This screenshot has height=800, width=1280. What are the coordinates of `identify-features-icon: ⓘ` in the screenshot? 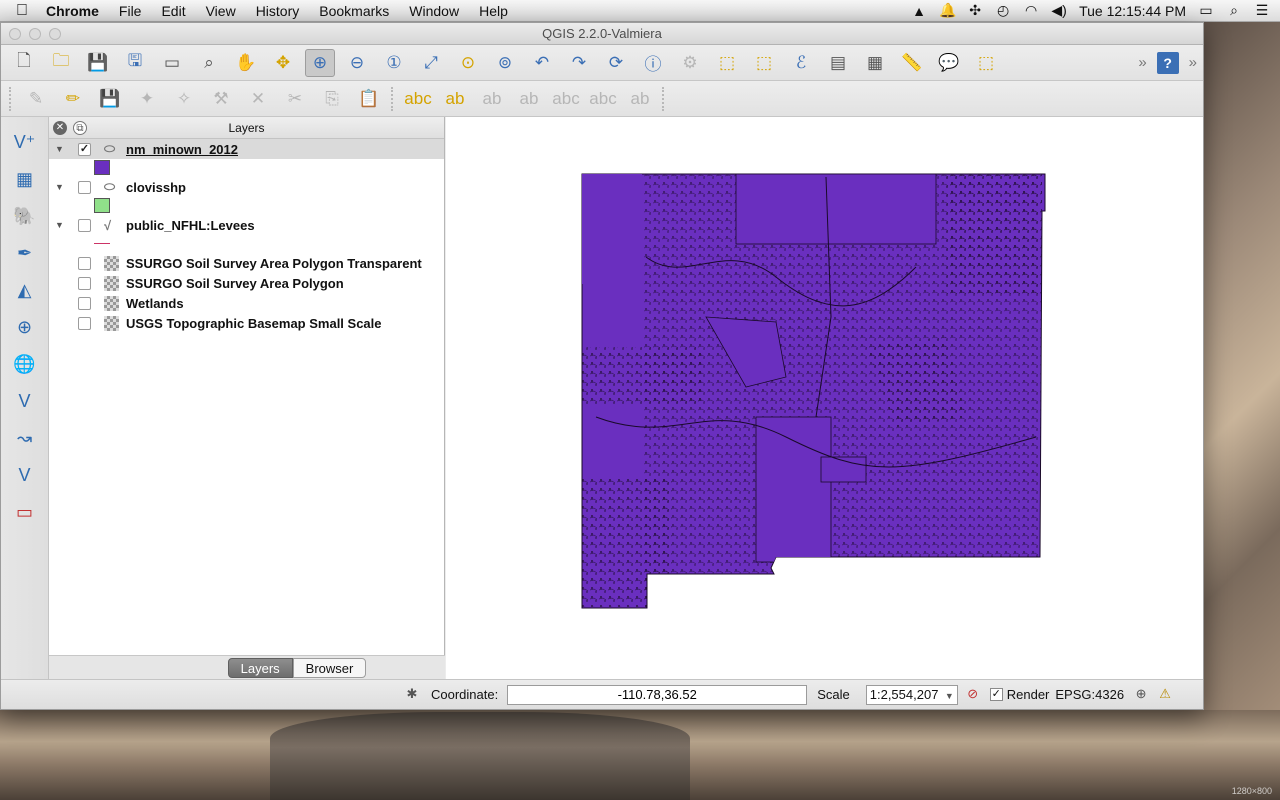 It's located at (653, 63).